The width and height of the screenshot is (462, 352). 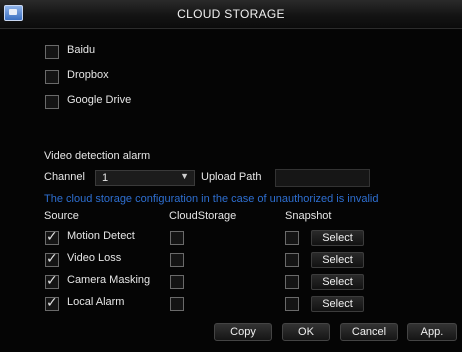 What do you see at coordinates (337, 260) in the screenshot?
I see `video-loss-select-button: Select` at bounding box center [337, 260].